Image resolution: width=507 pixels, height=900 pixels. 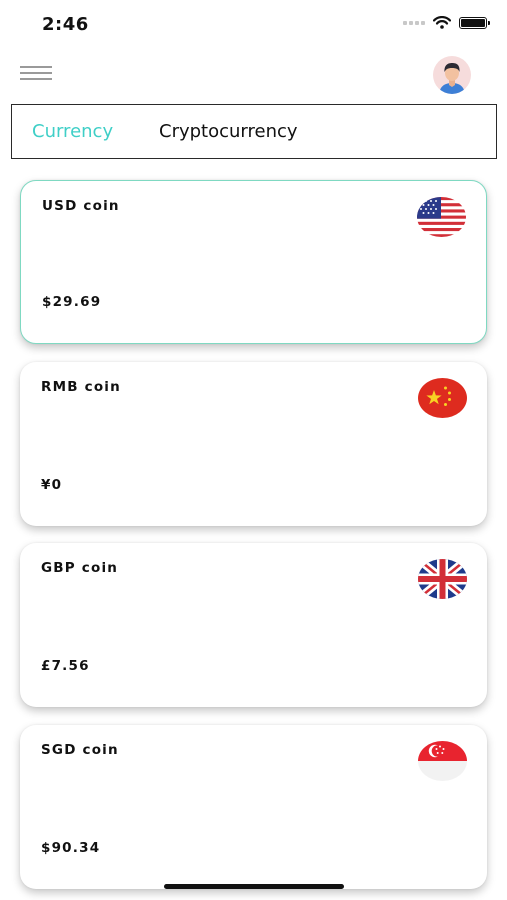 What do you see at coordinates (72, 131) in the screenshot?
I see `tab-currency: Currency` at bounding box center [72, 131].